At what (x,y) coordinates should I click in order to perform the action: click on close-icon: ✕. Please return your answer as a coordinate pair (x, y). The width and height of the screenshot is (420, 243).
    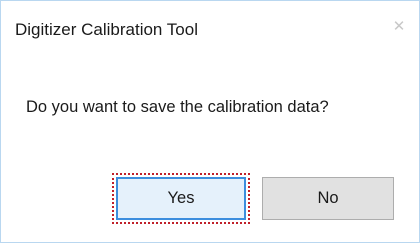
    Looking at the image, I should click on (399, 26).